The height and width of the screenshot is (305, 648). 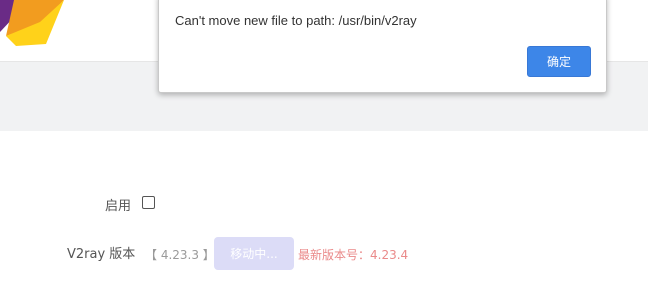 What do you see at coordinates (32, 23) in the screenshot?
I see `app-logo` at bounding box center [32, 23].